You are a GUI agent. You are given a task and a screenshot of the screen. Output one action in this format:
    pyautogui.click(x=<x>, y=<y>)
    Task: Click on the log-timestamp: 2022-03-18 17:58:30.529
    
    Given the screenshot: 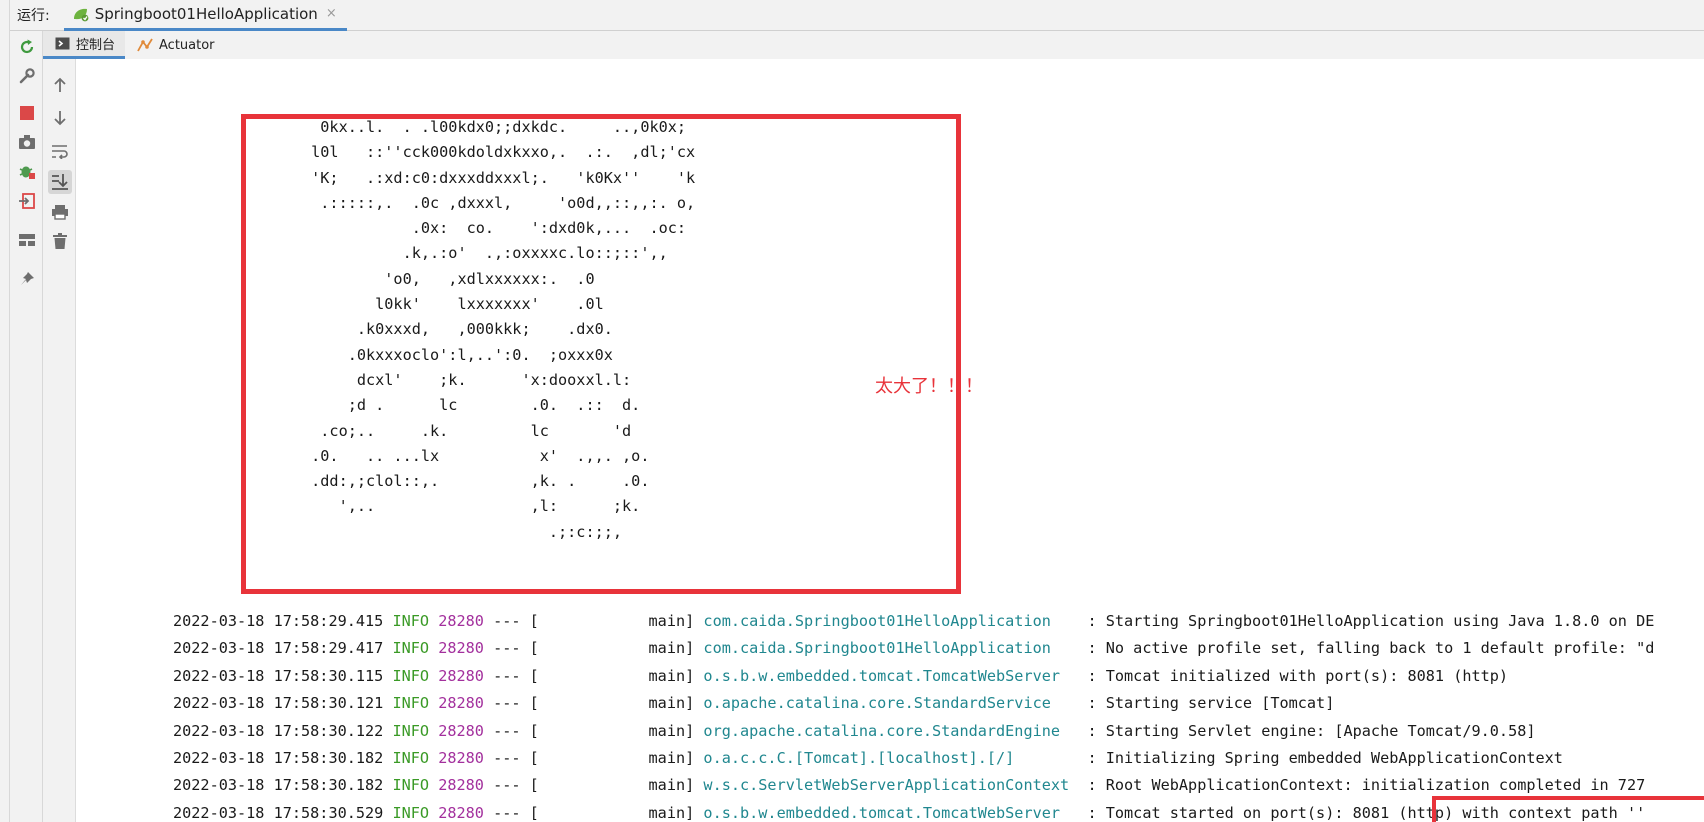 What is the action you would take?
    pyautogui.click(x=278, y=812)
    